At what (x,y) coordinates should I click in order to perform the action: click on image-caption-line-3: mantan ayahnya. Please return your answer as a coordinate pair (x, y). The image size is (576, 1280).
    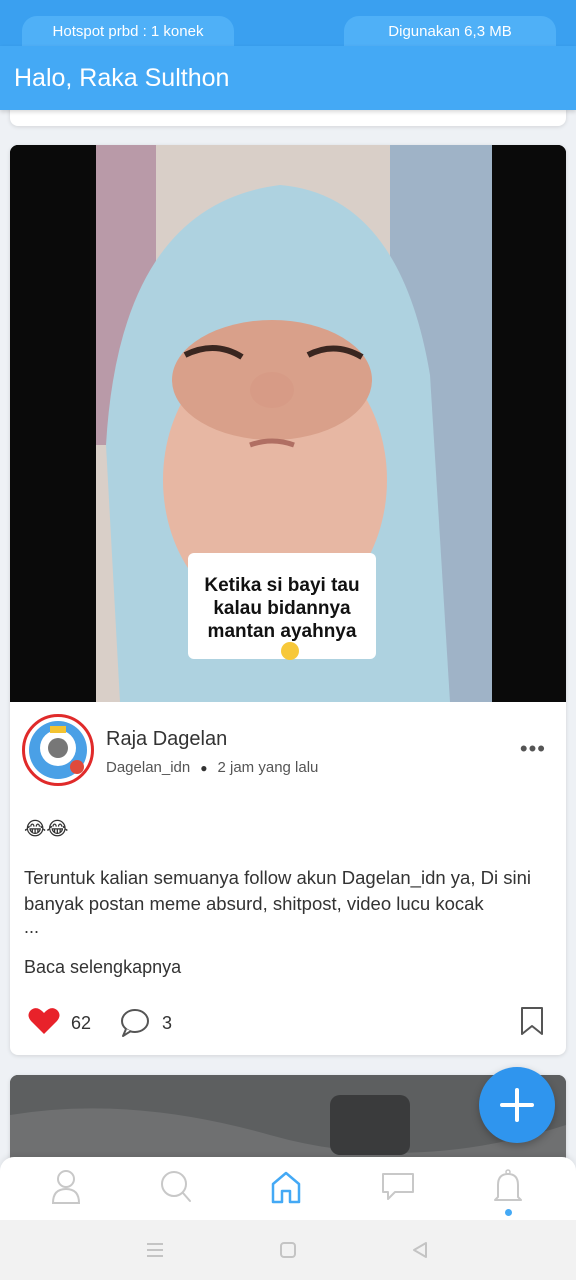
    Looking at the image, I should click on (282, 631).